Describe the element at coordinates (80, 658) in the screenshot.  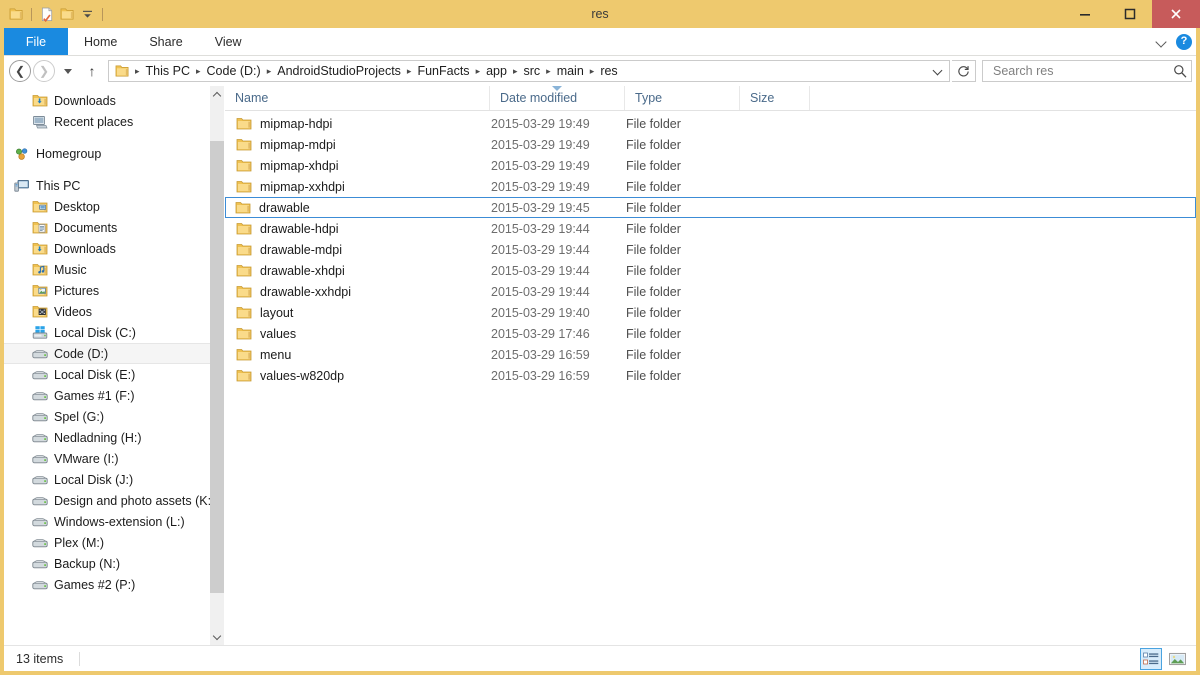
I see `status-separator` at that location.